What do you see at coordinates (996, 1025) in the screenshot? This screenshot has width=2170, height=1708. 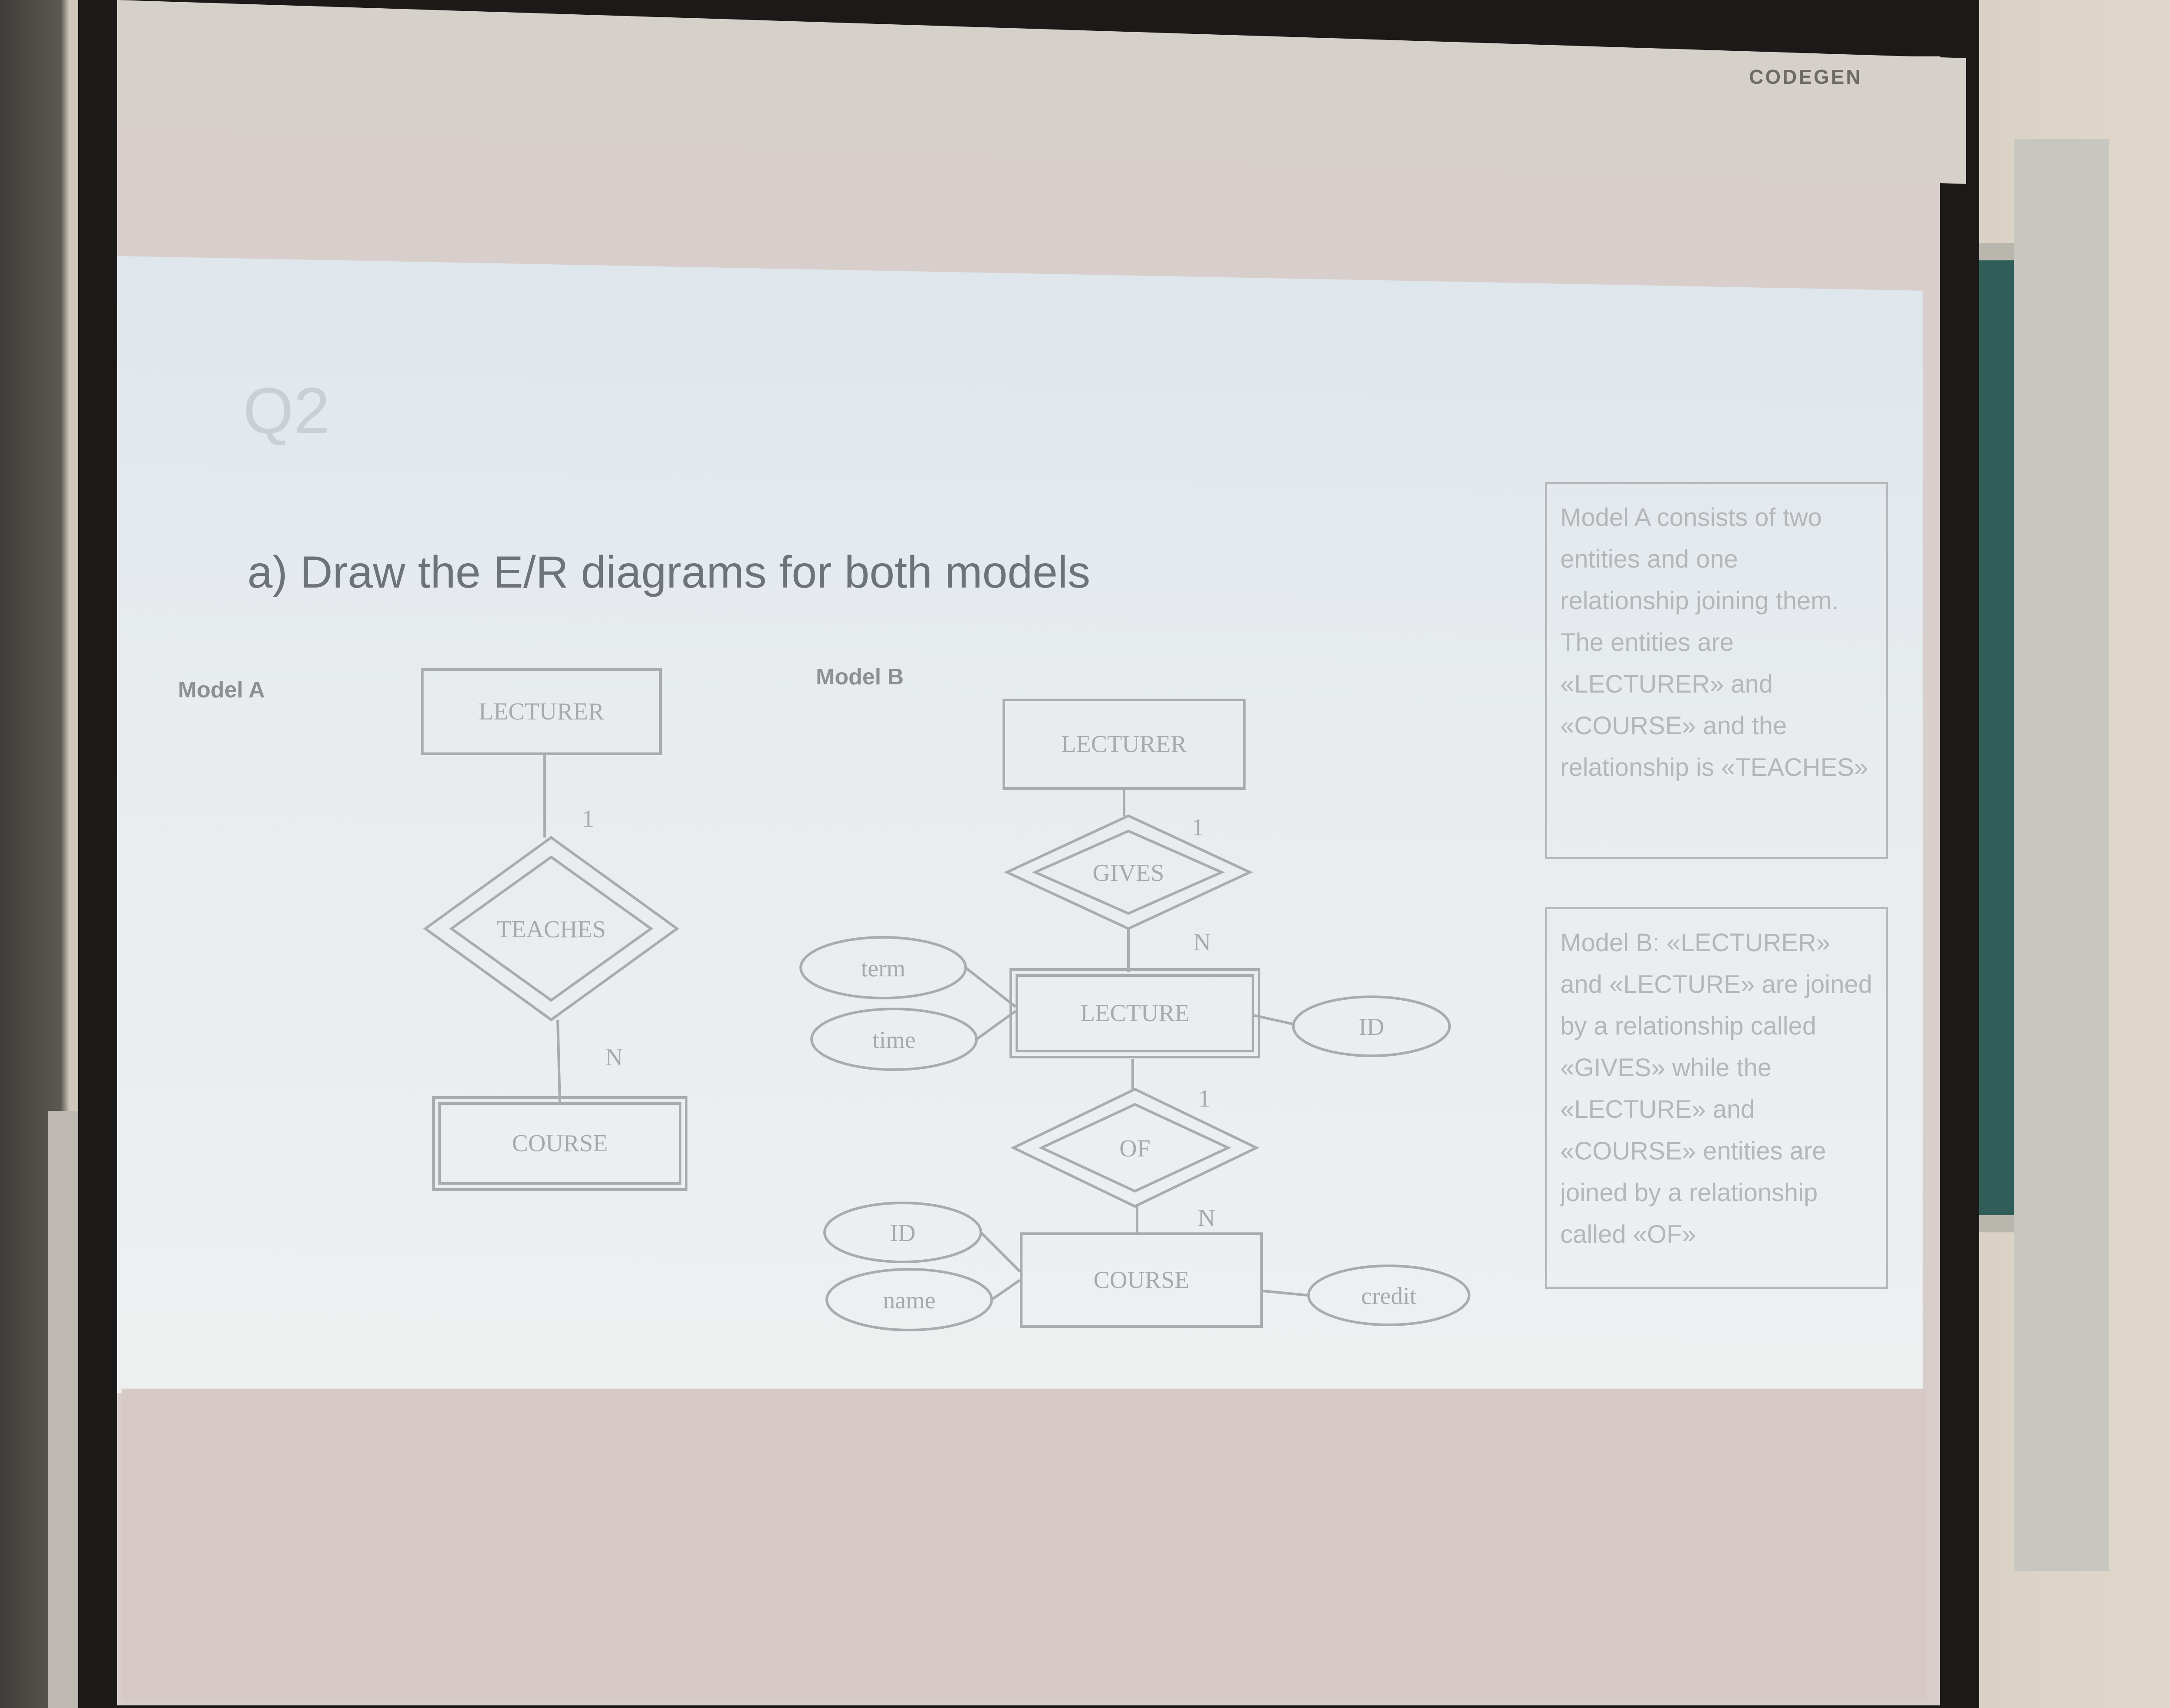 I see `attr-time-link` at bounding box center [996, 1025].